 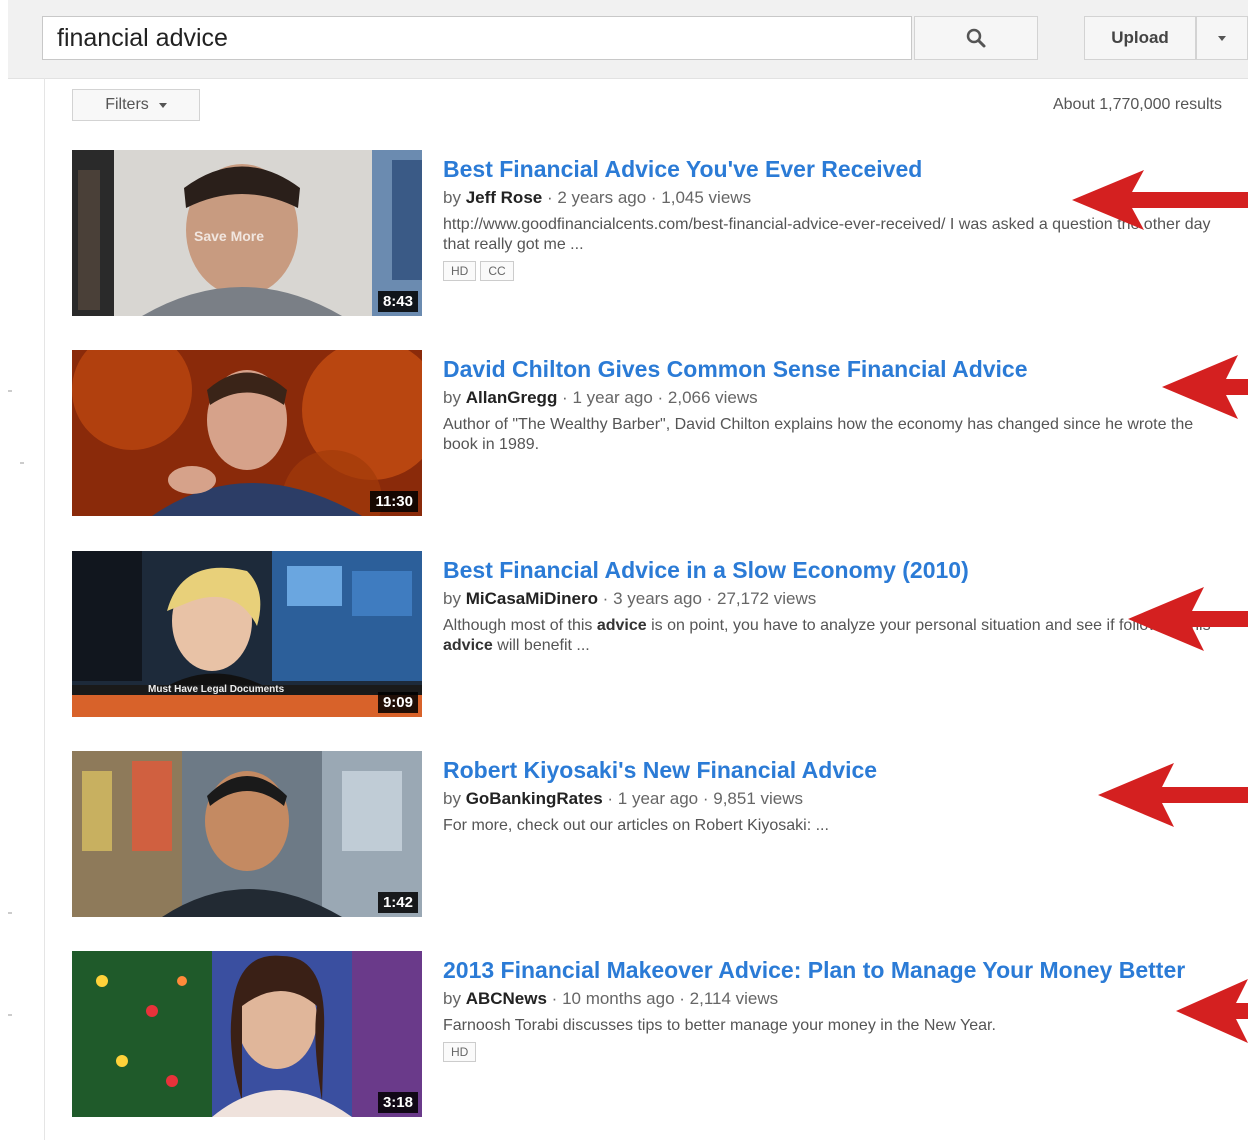 What do you see at coordinates (127, 104) in the screenshot?
I see `filters-label: Filters` at bounding box center [127, 104].